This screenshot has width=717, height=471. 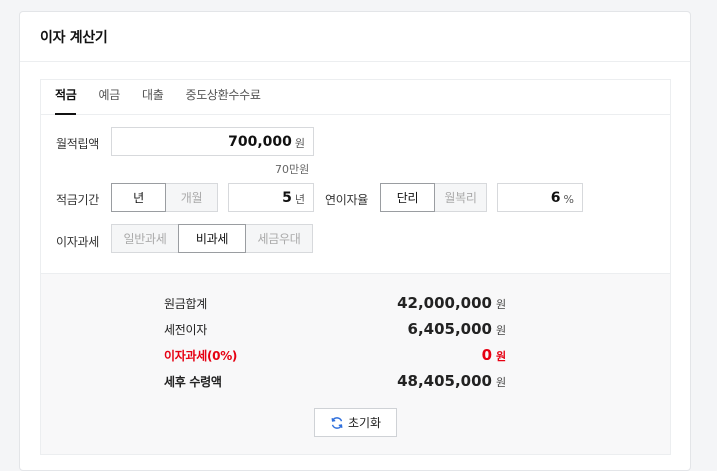 What do you see at coordinates (292, 169) in the screenshot?
I see `monthly-amount-hint: 70만원` at bounding box center [292, 169].